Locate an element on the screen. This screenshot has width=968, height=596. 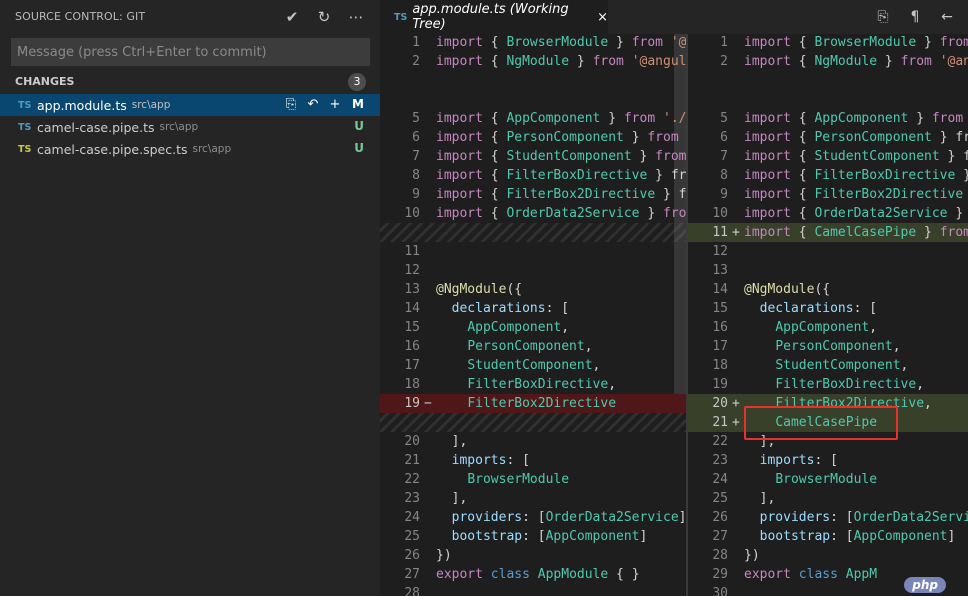
code-text: PersonComponent, is located at coordinates (530, 346).